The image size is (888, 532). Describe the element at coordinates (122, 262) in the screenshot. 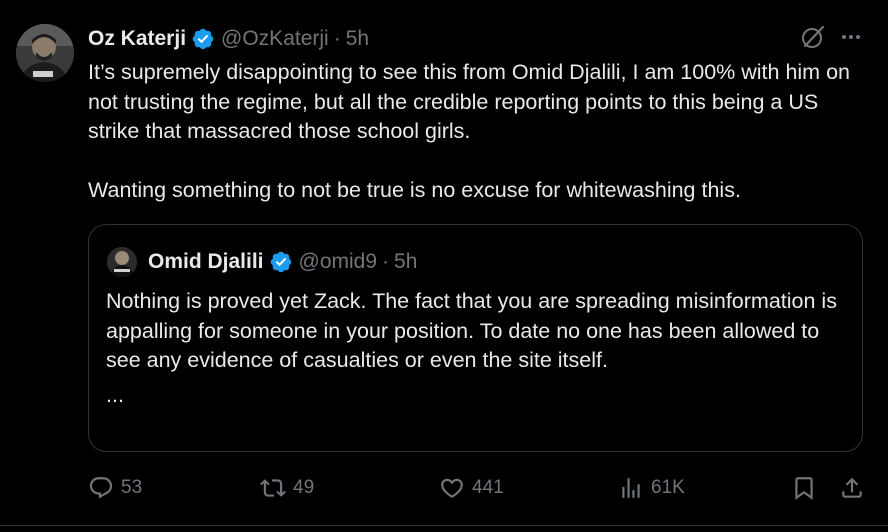

I see `quoted-author-avatar` at that location.